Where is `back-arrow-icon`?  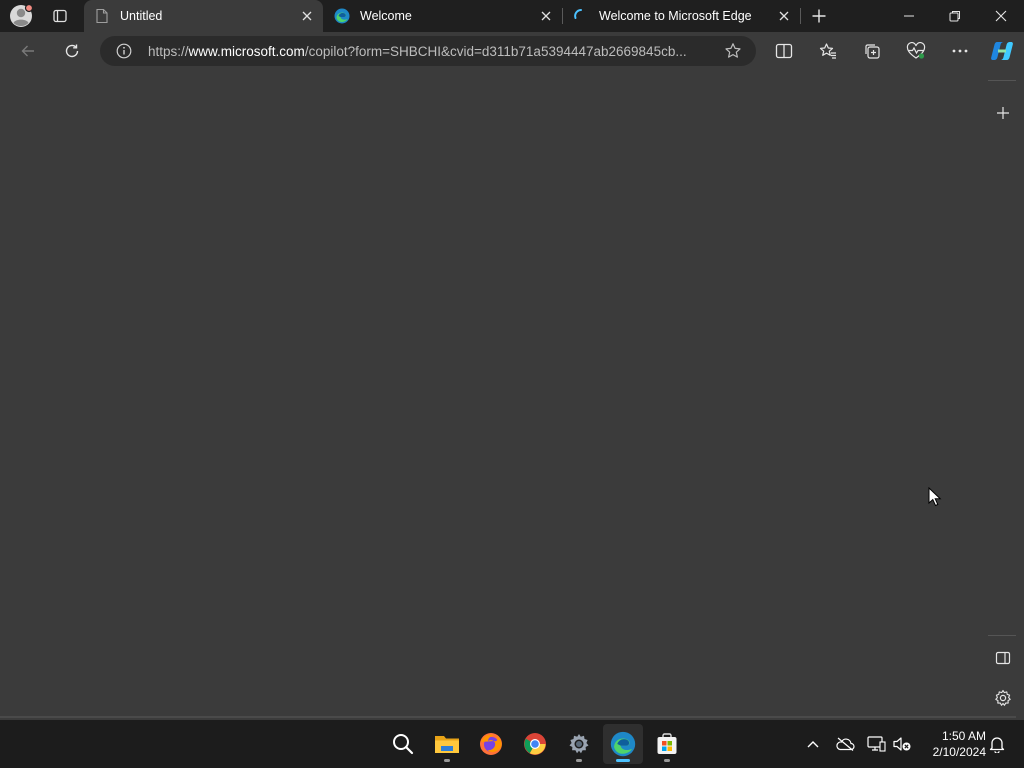 back-arrow-icon is located at coordinates (28, 51).